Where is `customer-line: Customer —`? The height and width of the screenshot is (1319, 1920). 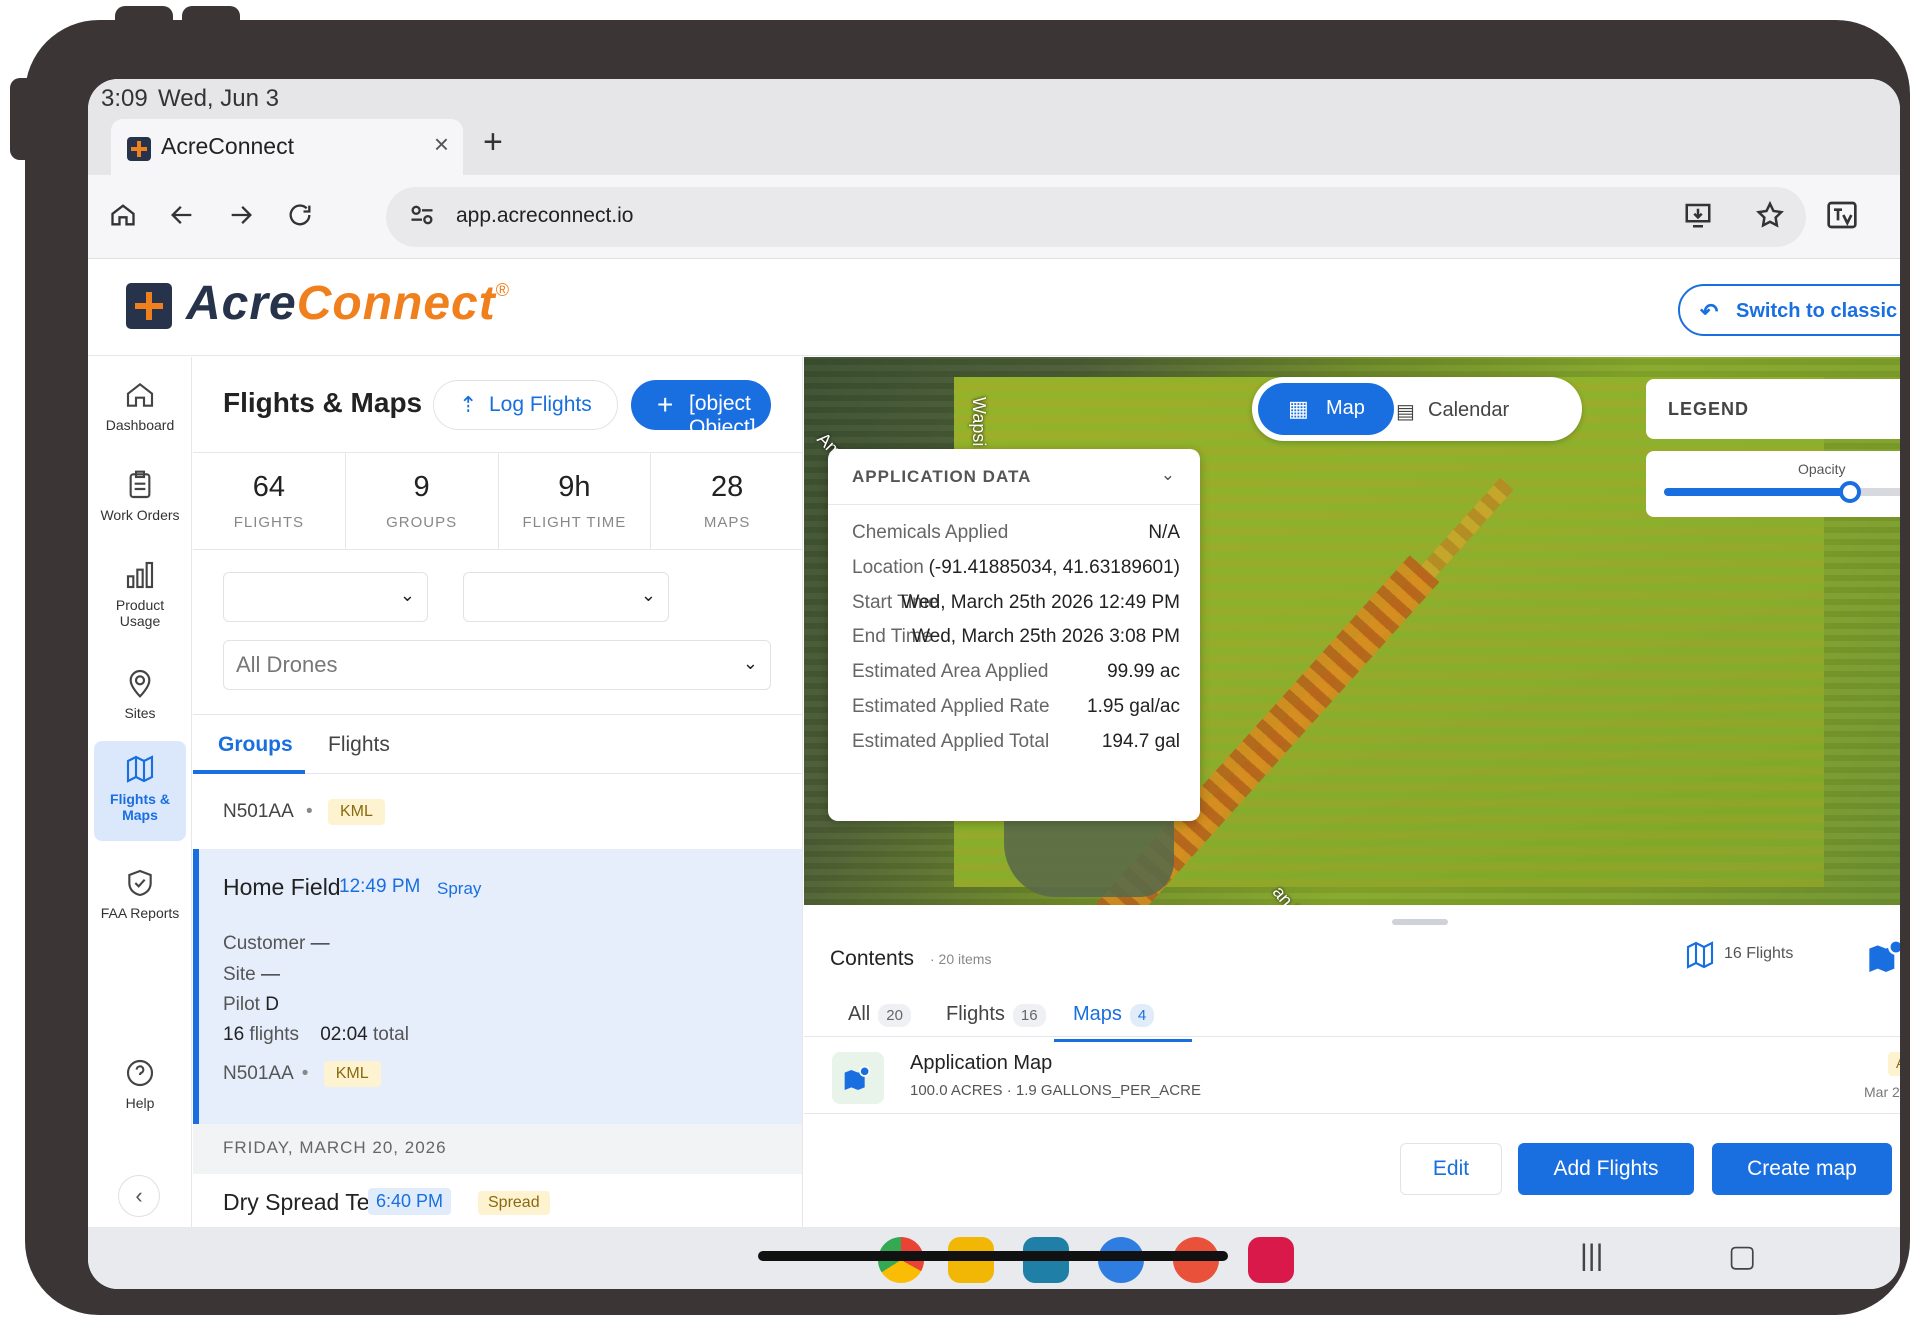 customer-line: Customer — is located at coordinates (276, 943).